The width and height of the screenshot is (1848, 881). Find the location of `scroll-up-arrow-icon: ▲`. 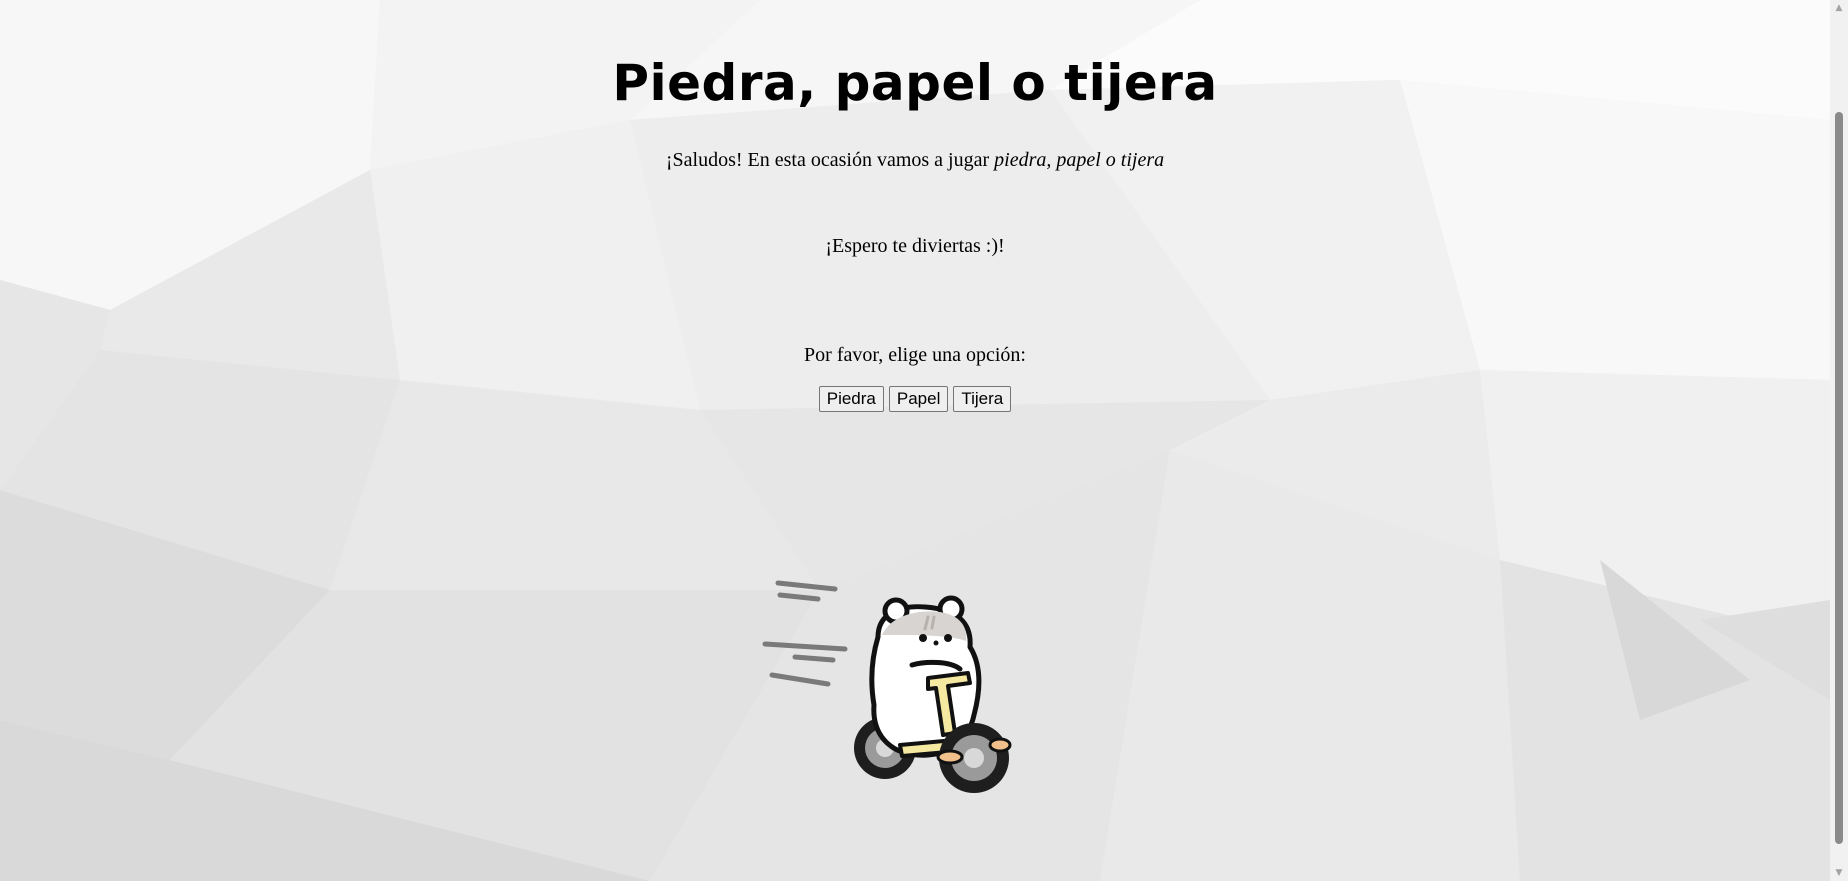

scroll-up-arrow-icon: ▲ is located at coordinates (1839, 8).